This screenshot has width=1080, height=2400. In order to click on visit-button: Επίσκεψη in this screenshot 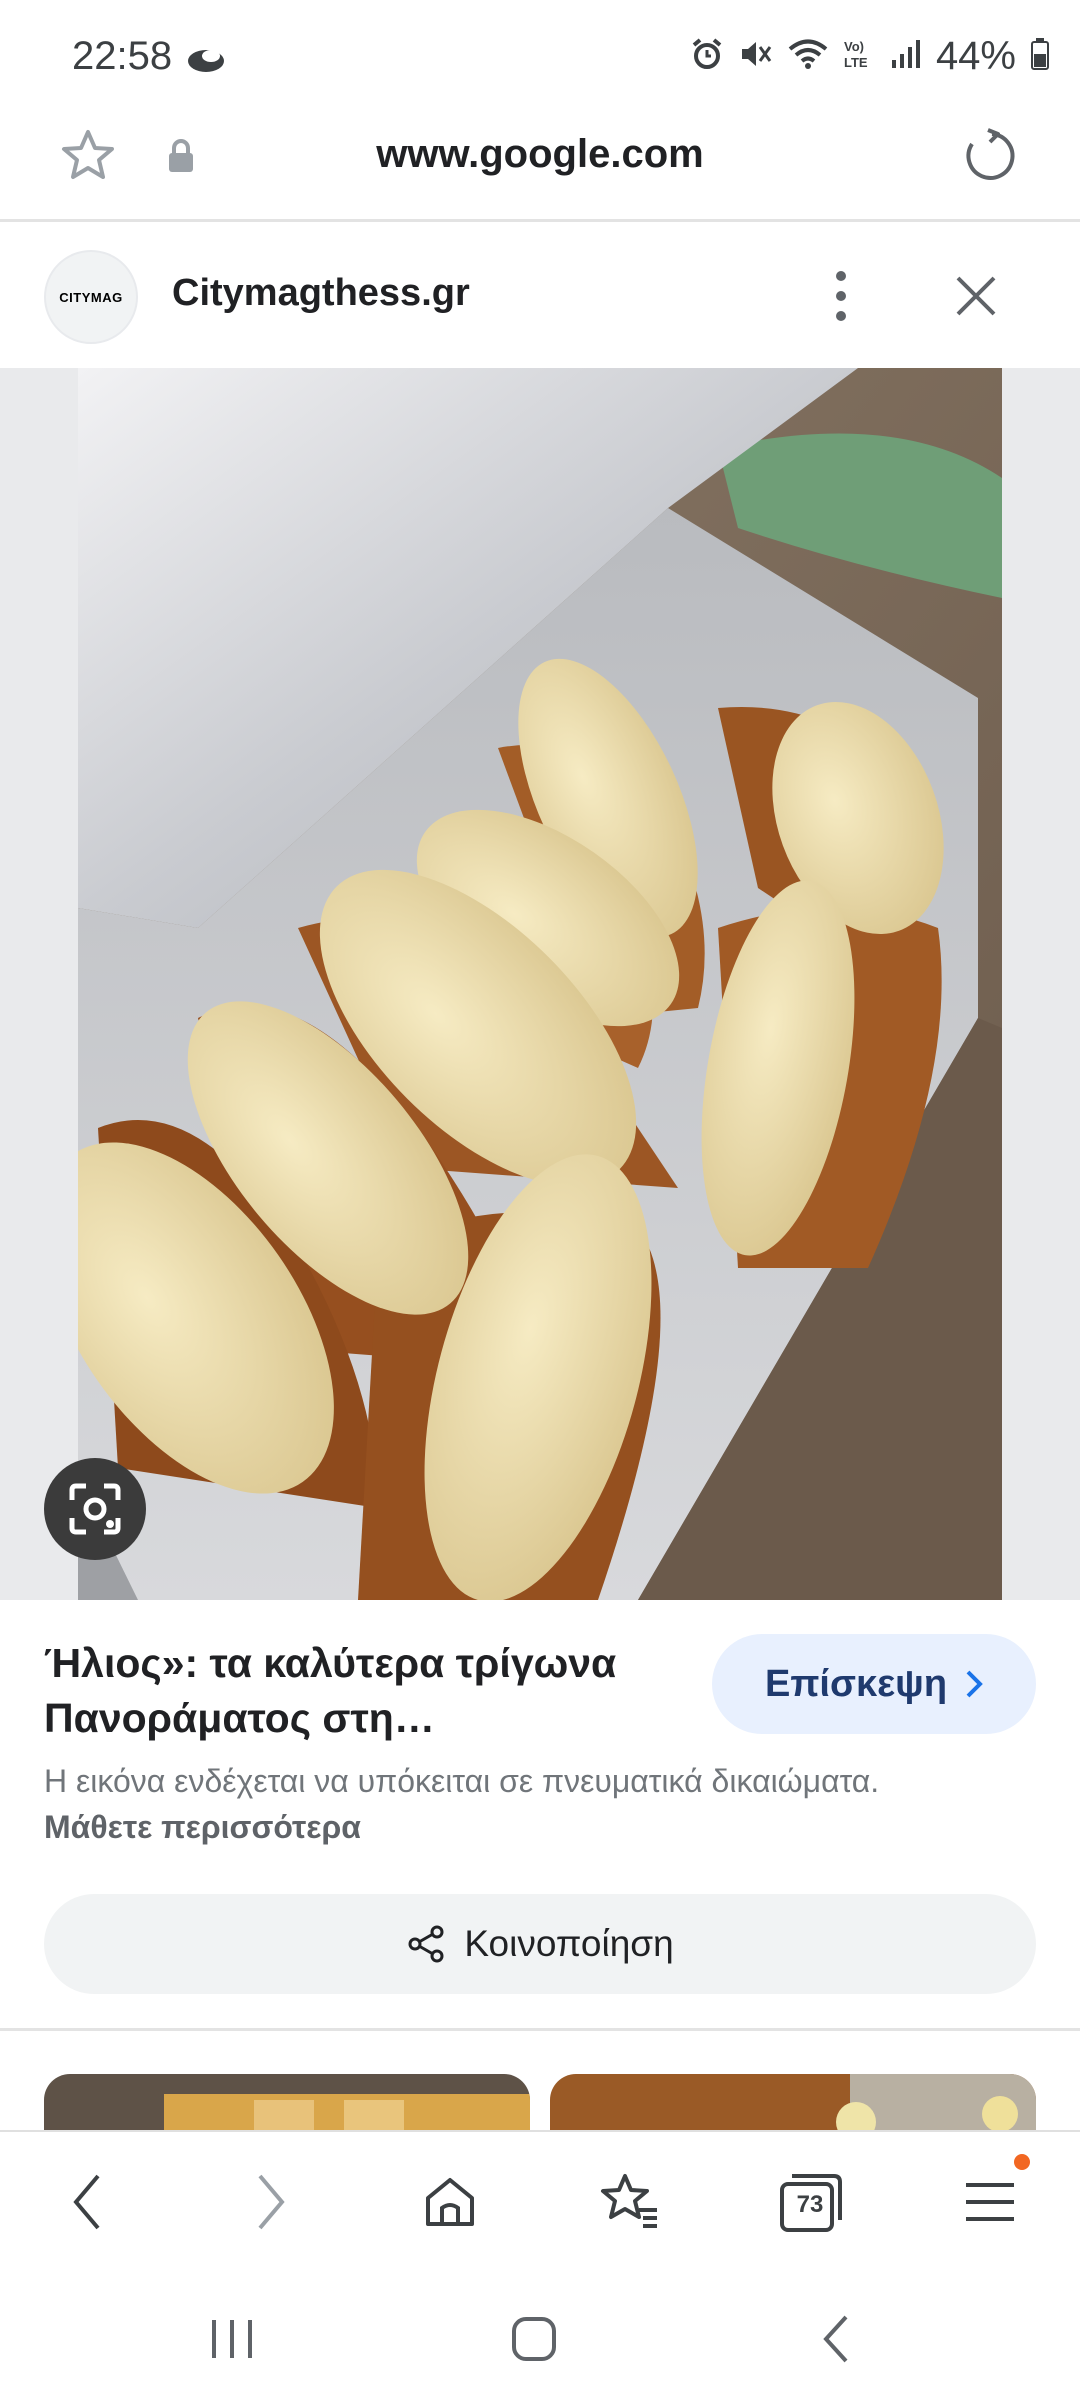, I will do `click(874, 1684)`.